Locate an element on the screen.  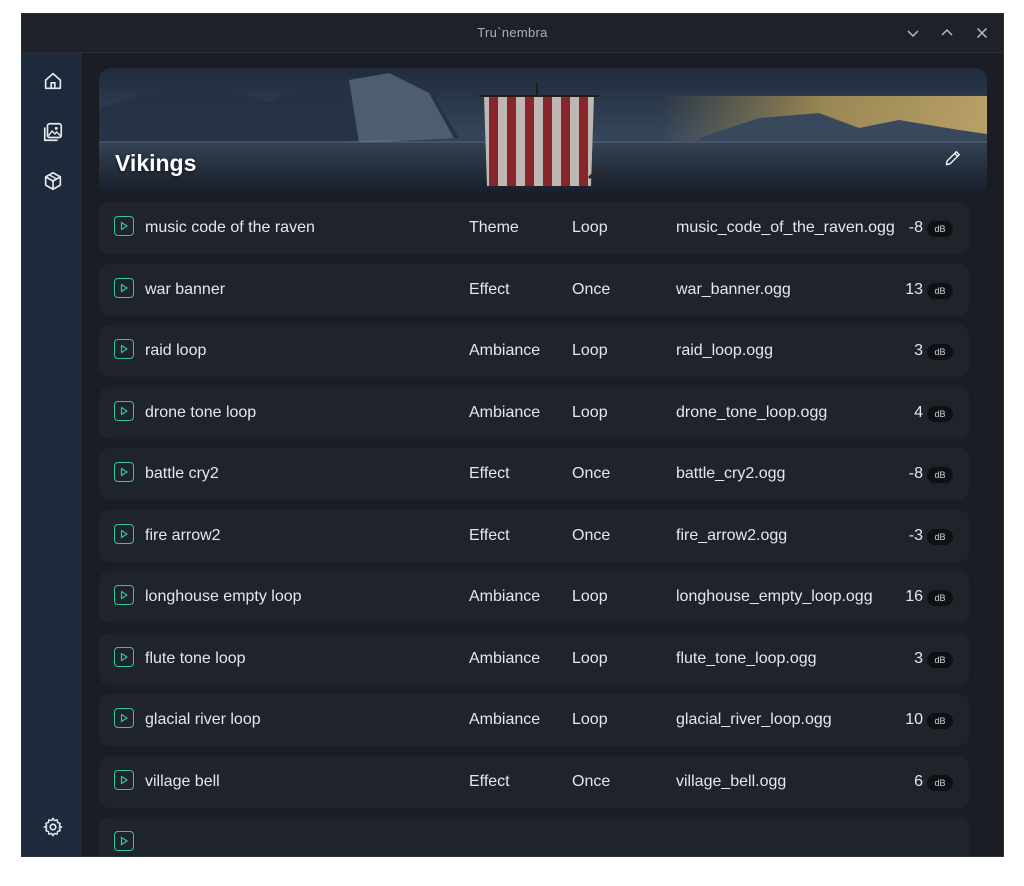
chevron-up-icon is located at coordinates (947, 32).